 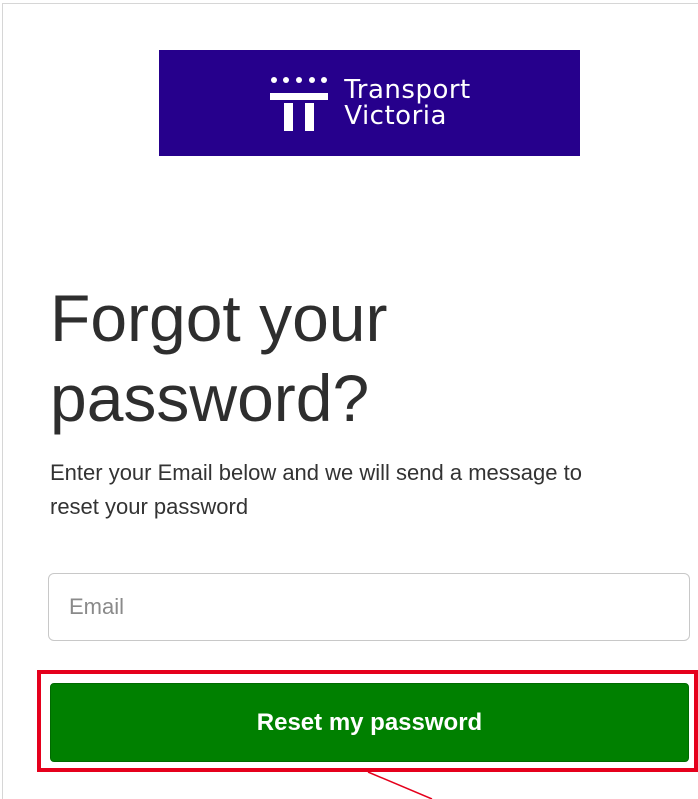 I want to click on brand-name-line1: Transport, so click(x=407, y=90).